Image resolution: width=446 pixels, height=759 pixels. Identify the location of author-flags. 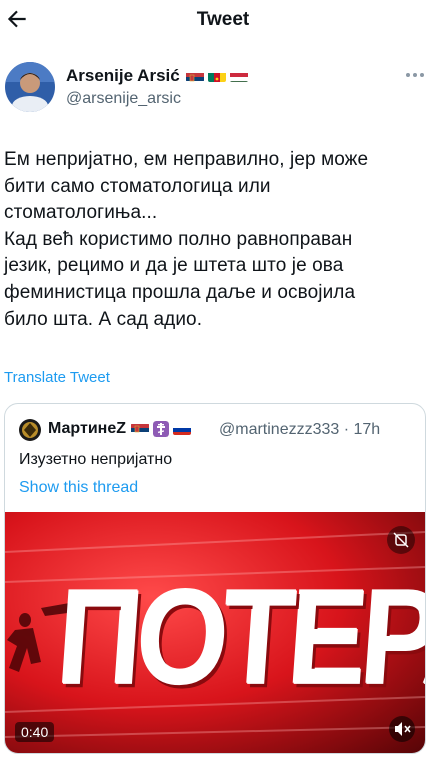
(216, 76).